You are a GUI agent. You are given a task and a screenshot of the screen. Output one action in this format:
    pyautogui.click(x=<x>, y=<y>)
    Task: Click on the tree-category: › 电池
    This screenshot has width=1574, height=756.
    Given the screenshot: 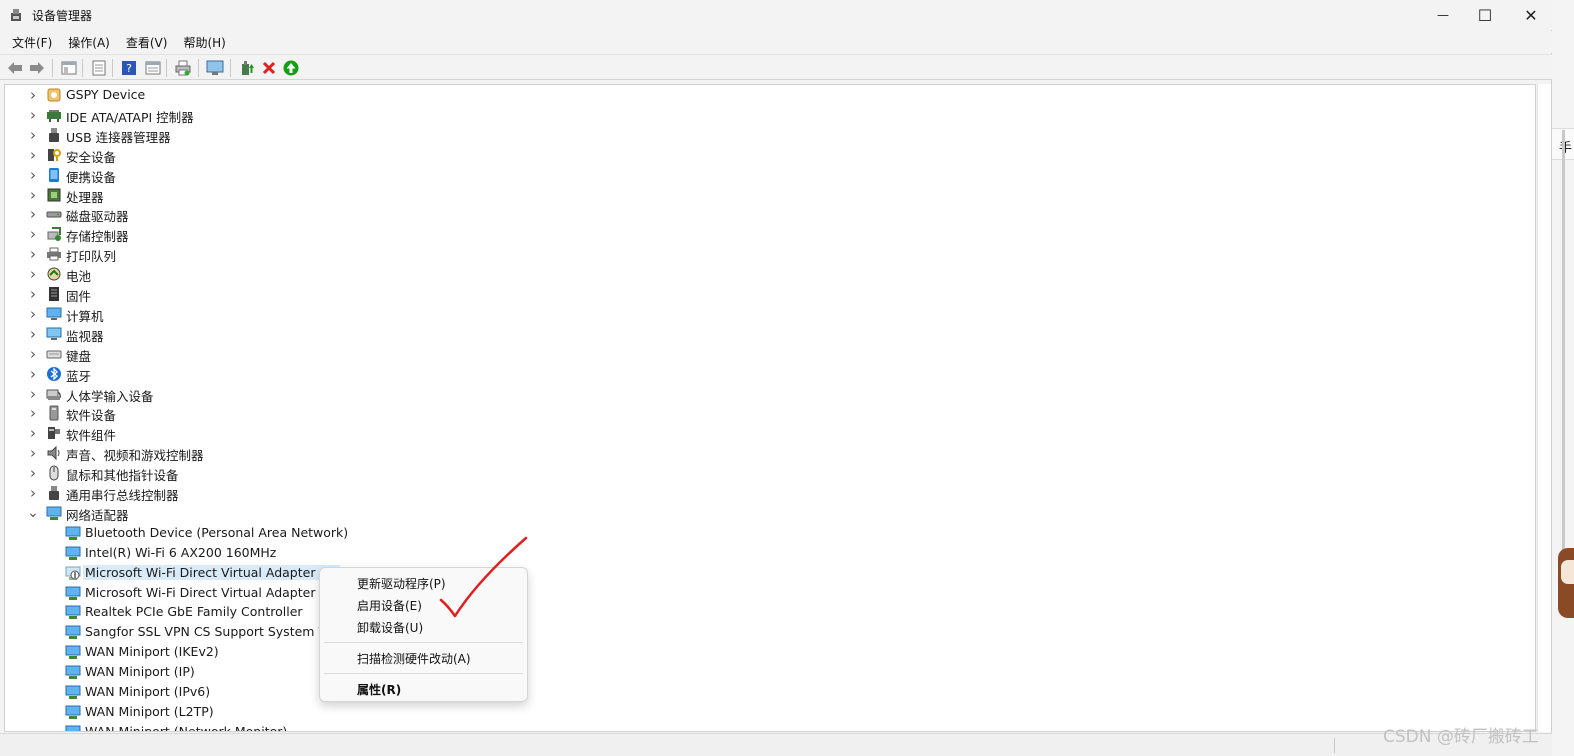 What is the action you would take?
    pyautogui.click(x=770, y=274)
    